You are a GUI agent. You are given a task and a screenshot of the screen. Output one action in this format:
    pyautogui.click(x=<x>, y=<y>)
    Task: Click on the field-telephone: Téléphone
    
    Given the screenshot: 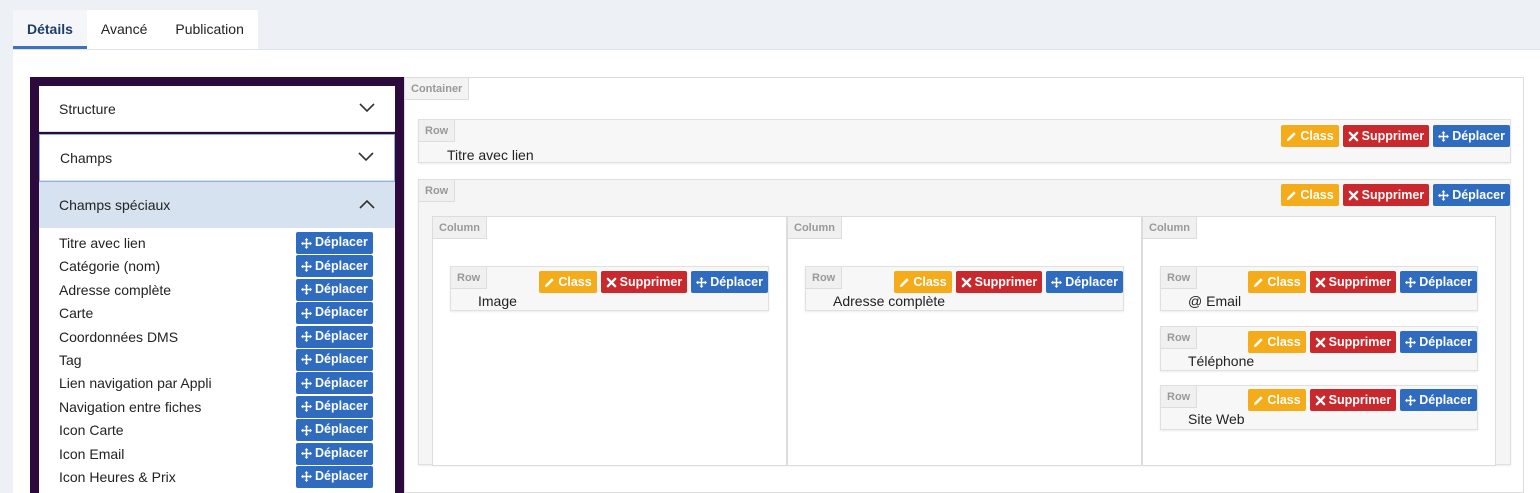 What is the action you would take?
    pyautogui.click(x=1221, y=361)
    